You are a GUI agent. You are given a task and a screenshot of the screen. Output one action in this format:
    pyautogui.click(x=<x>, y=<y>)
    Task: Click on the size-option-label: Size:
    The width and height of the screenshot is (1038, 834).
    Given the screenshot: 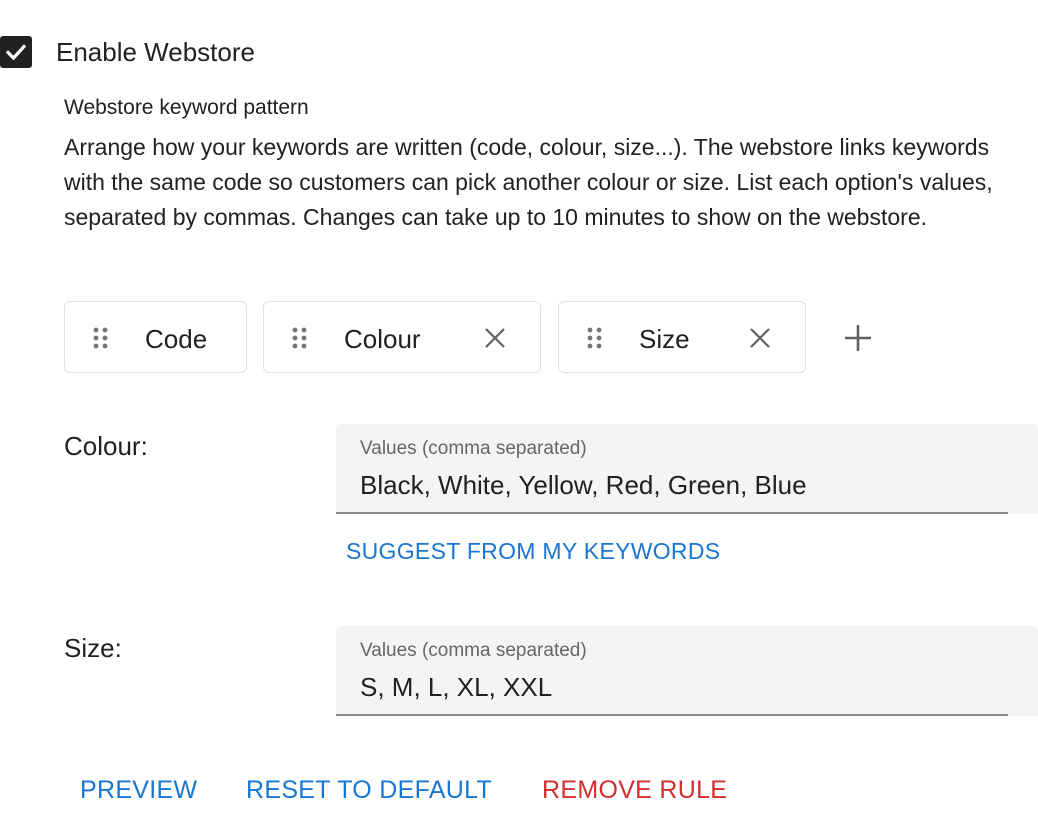 What is the action you would take?
    pyautogui.click(x=93, y=648)
    